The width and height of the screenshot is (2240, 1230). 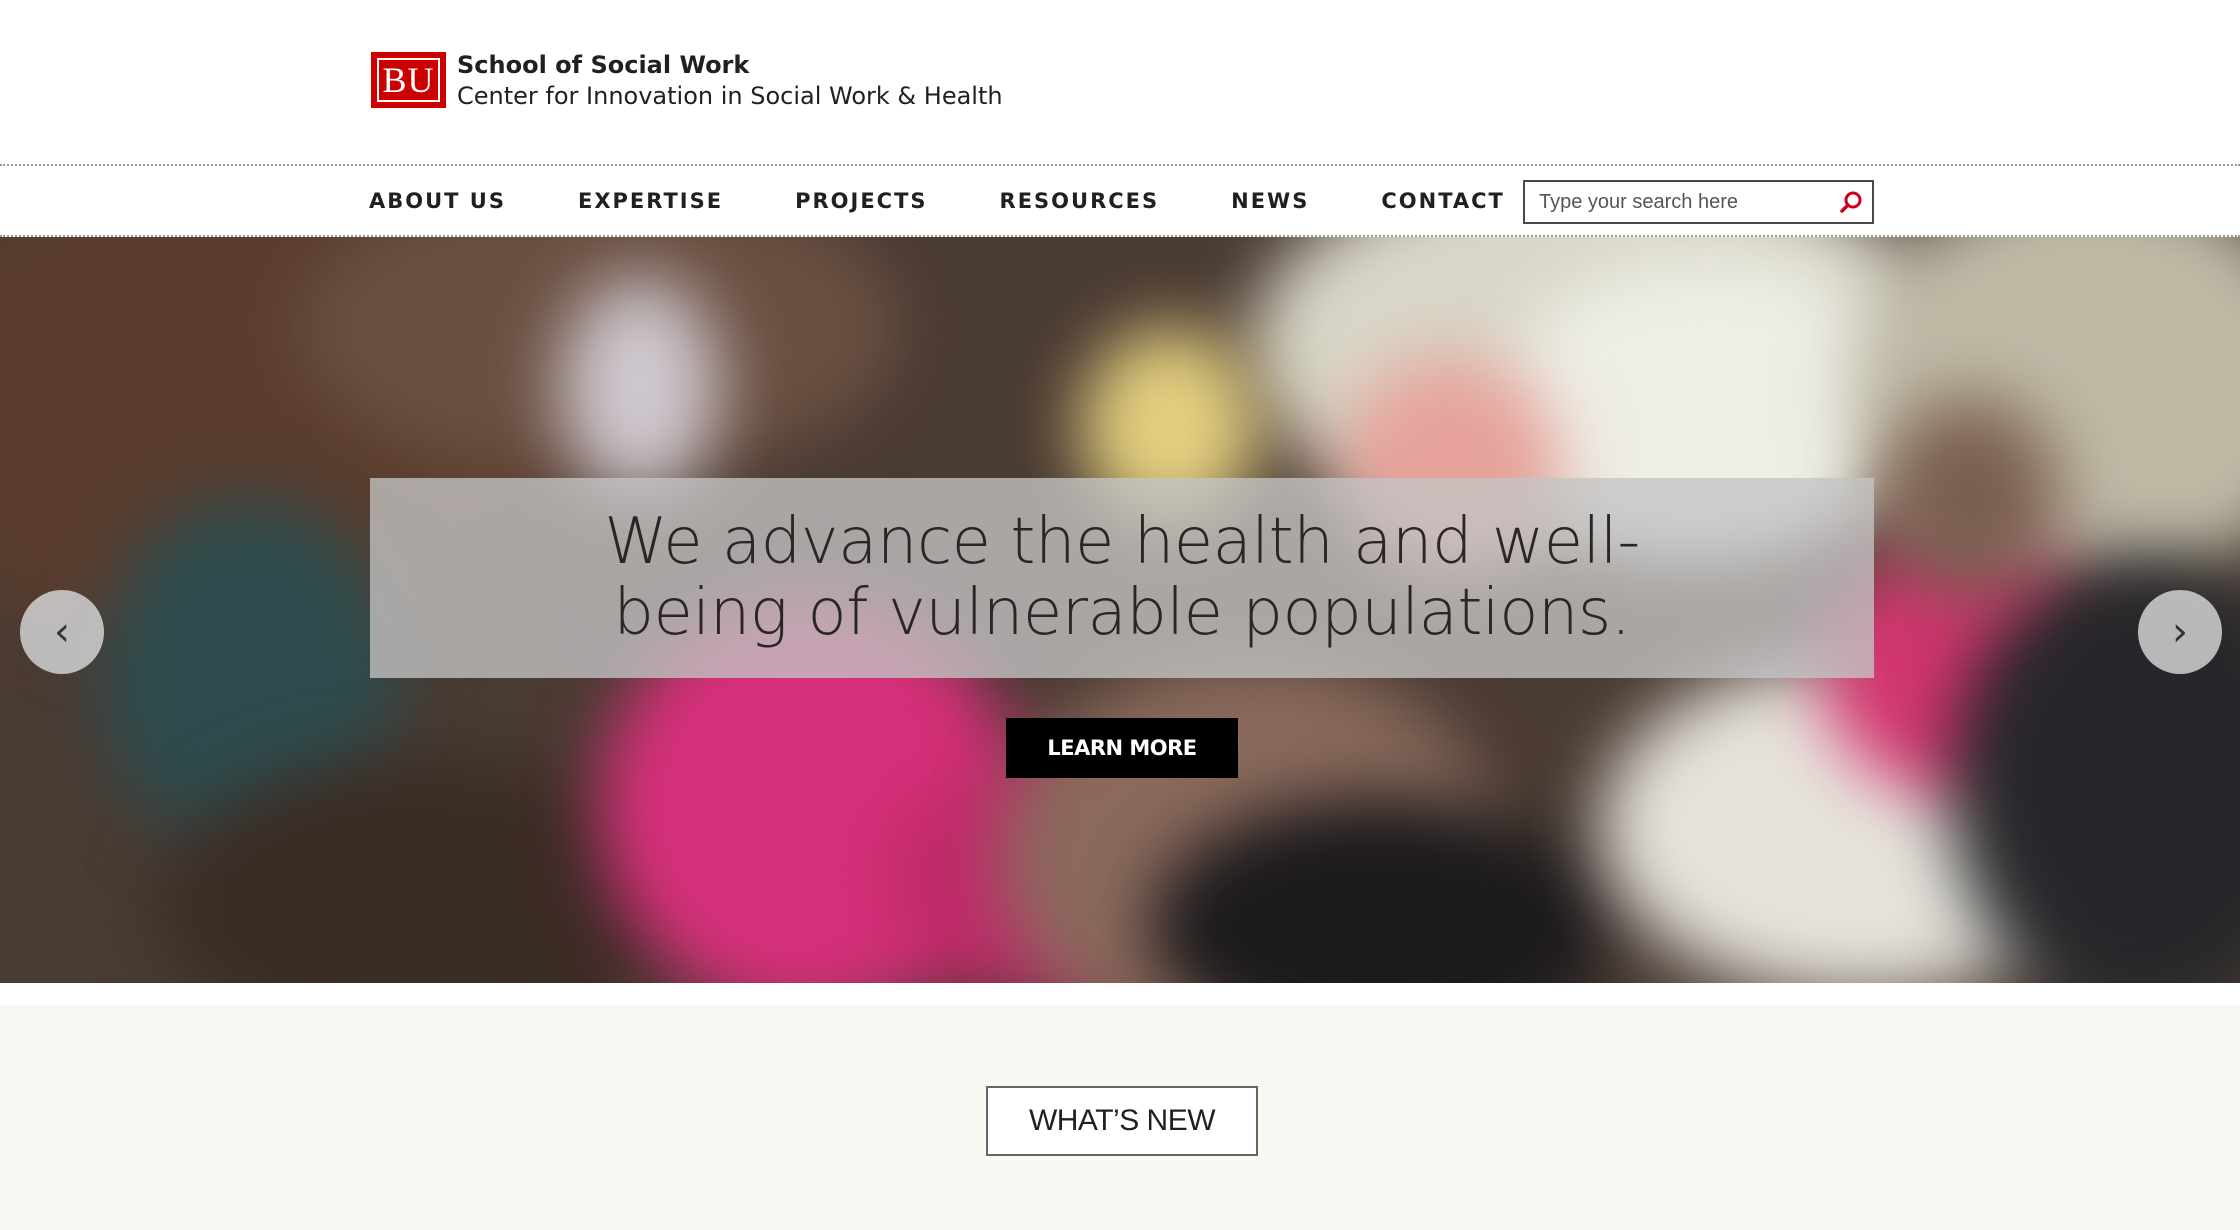 I want to click on whats-new-button: WHAT’S NEW, so click(x=1122, y=1121).